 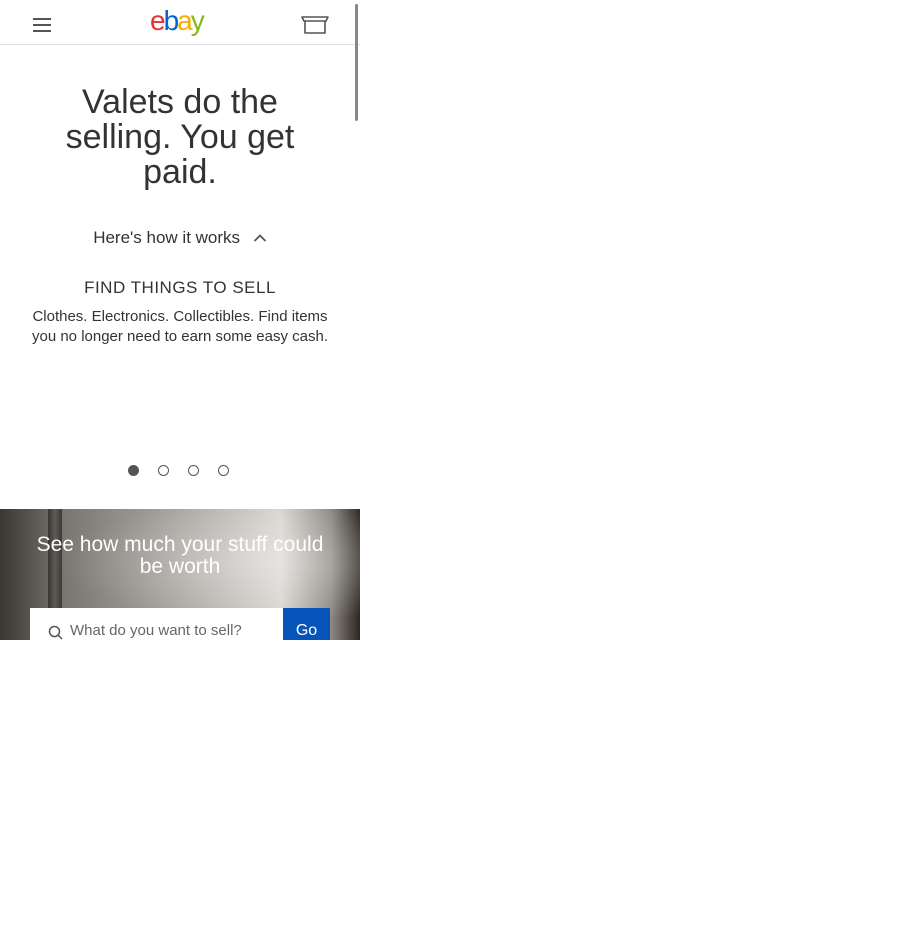 I want to click on hamburger-menu-icon, so click(x=42, y=25).